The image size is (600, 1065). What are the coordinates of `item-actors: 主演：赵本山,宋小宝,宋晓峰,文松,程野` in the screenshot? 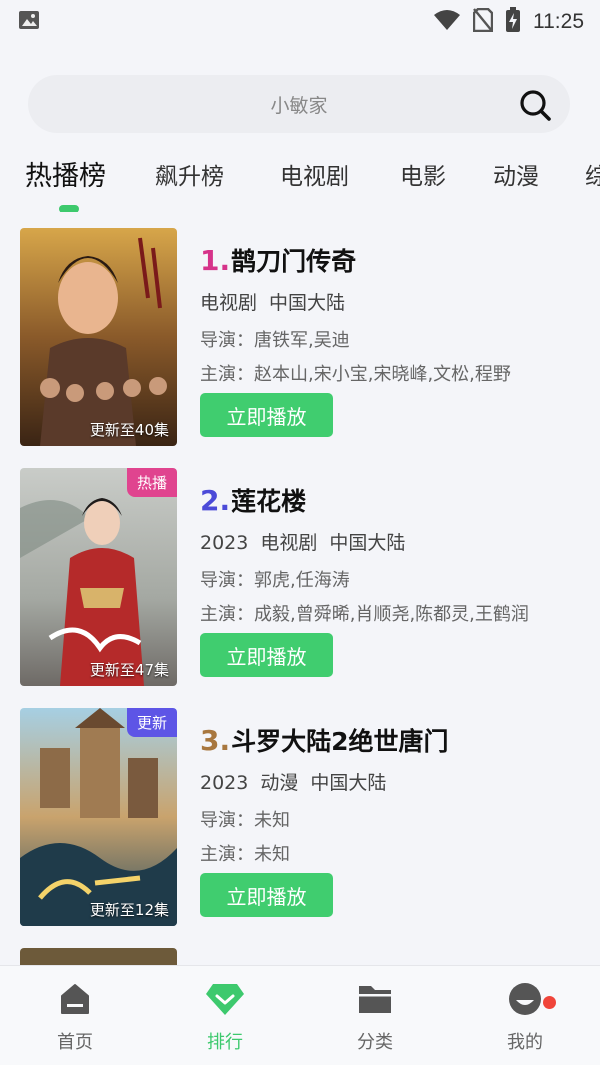 It's located at (355, 374).